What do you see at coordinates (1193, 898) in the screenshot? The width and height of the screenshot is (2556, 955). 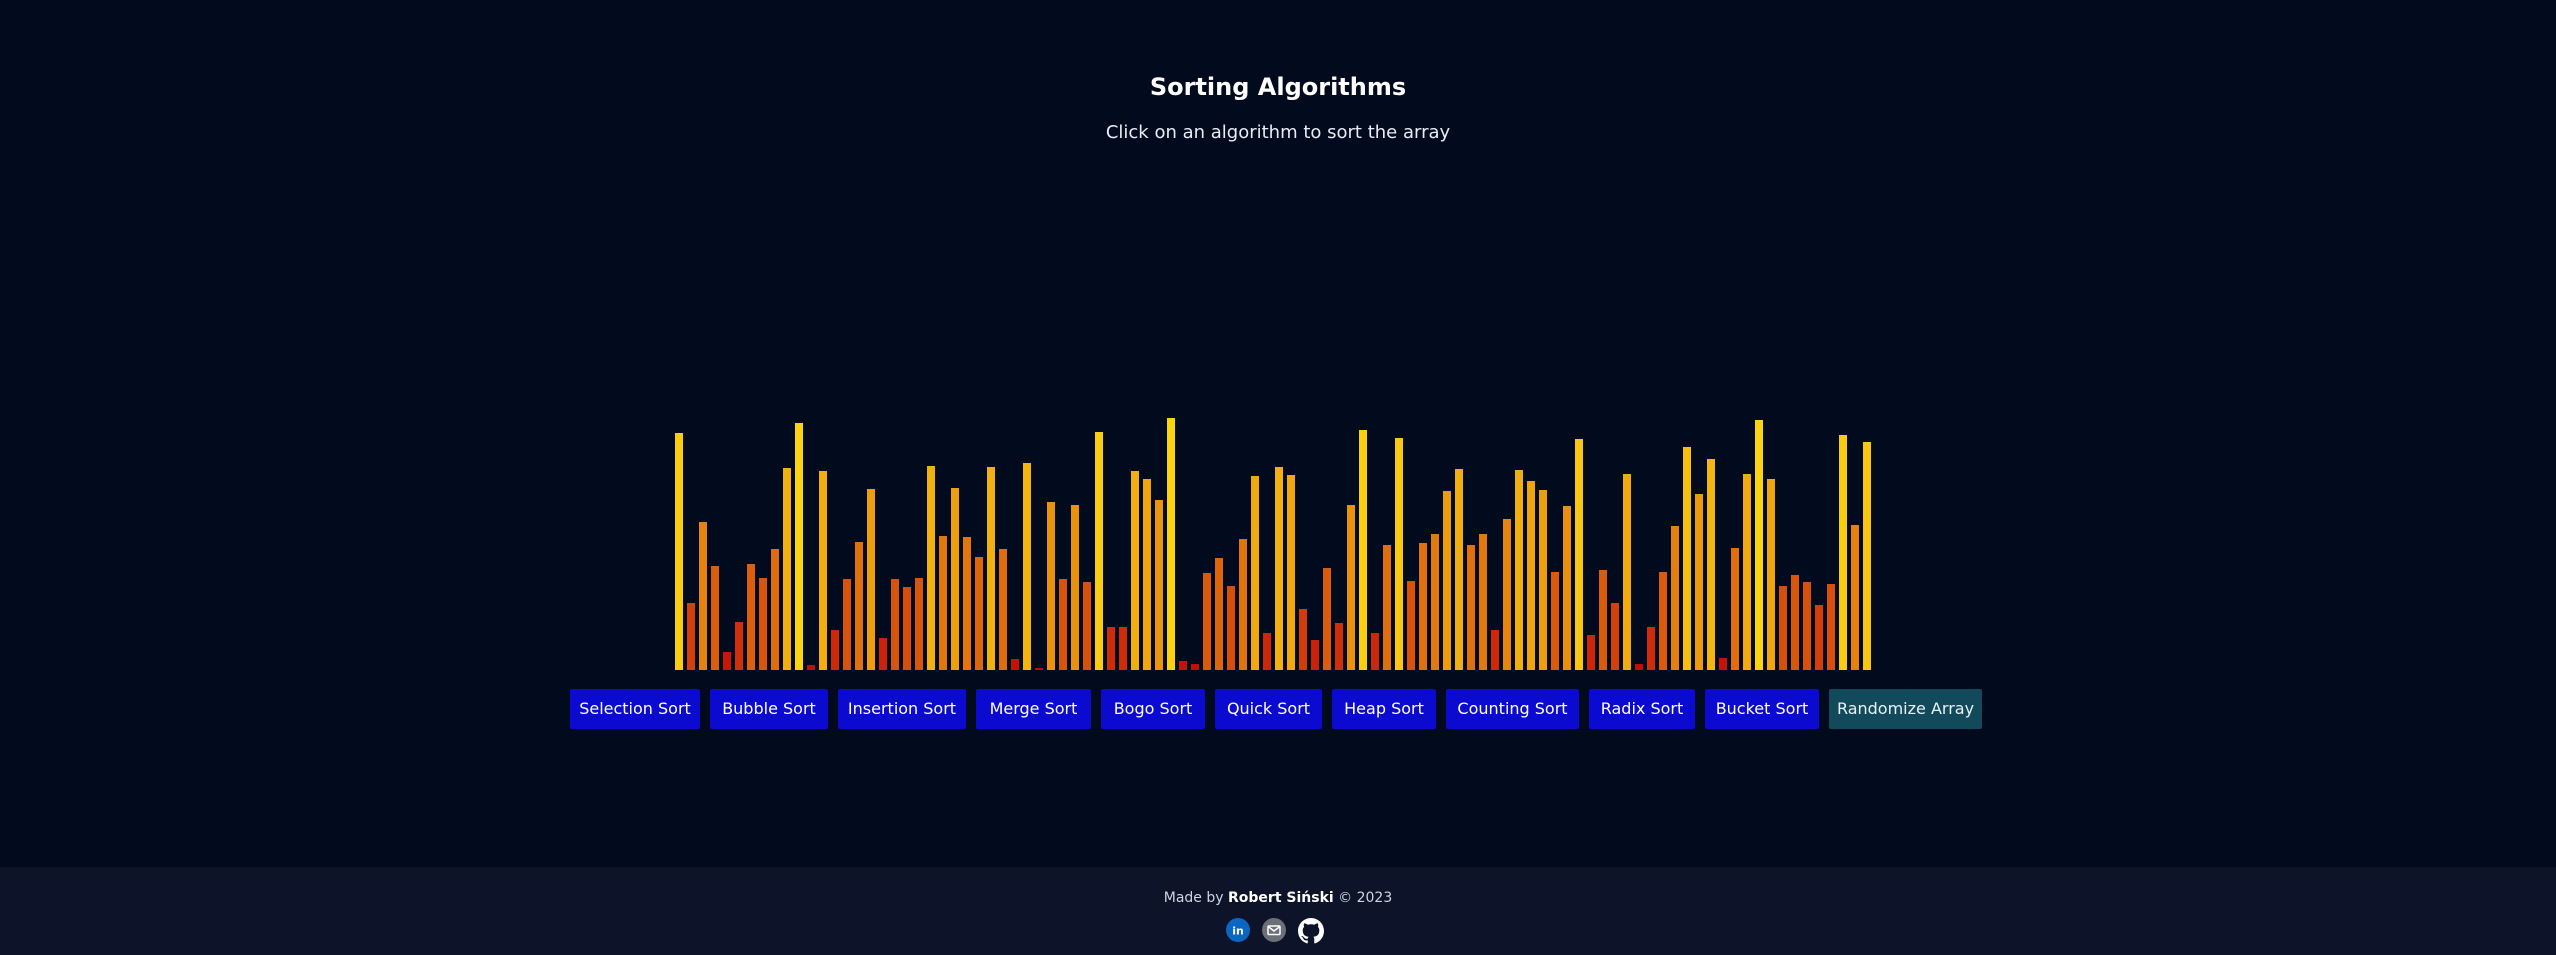 I see `made-by-text: Made by` at bounding box center [1193, 898].